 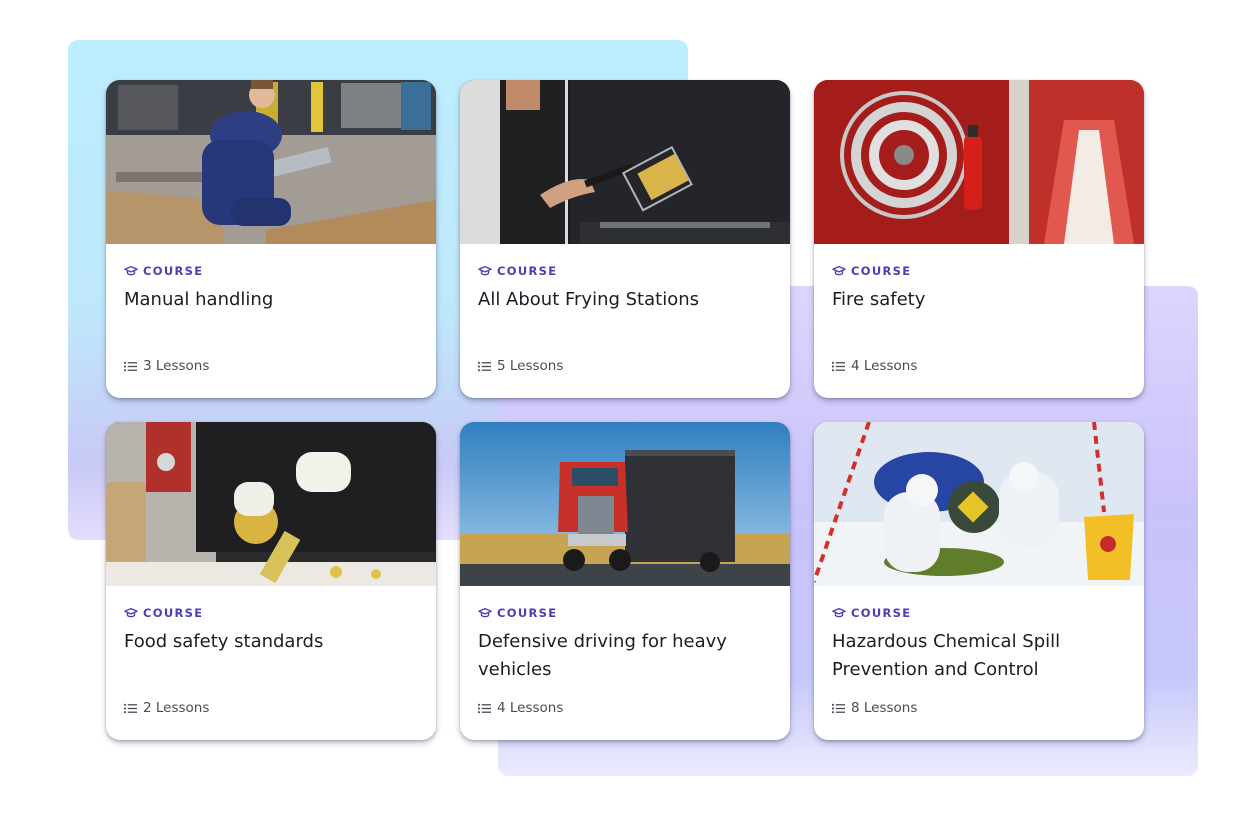 I want to click on lesson-count: 5 Lessons, so click(x=520, y=366).